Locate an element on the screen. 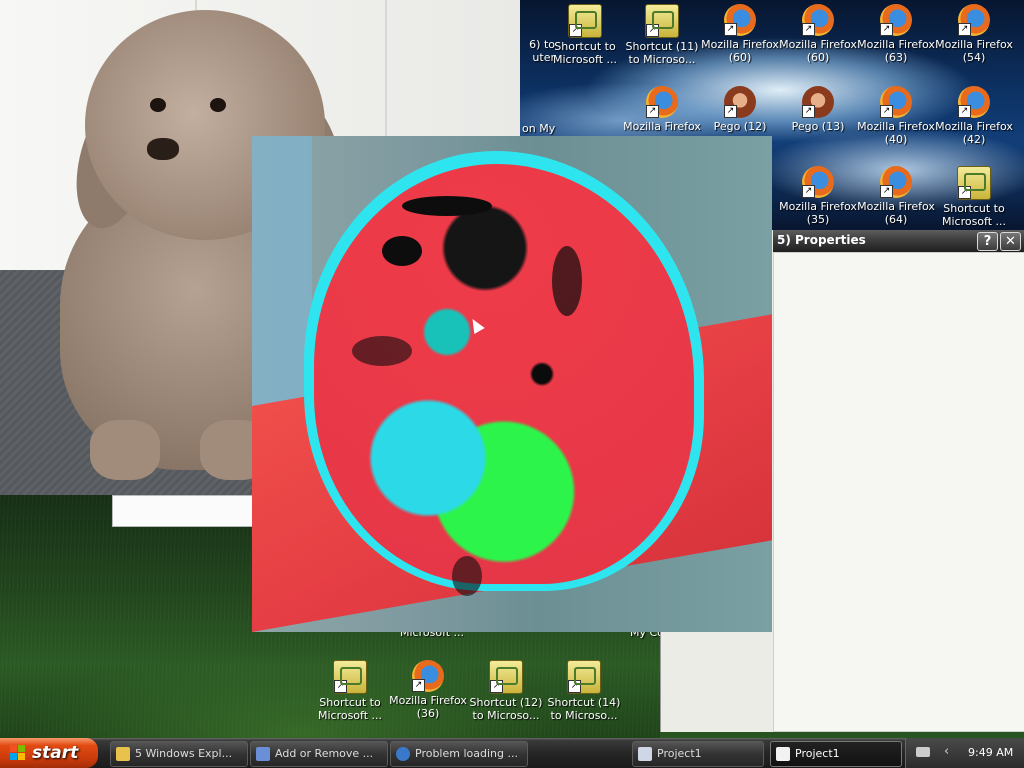  icon-label: Shortcut (14) is located at coordinates (584, 702).